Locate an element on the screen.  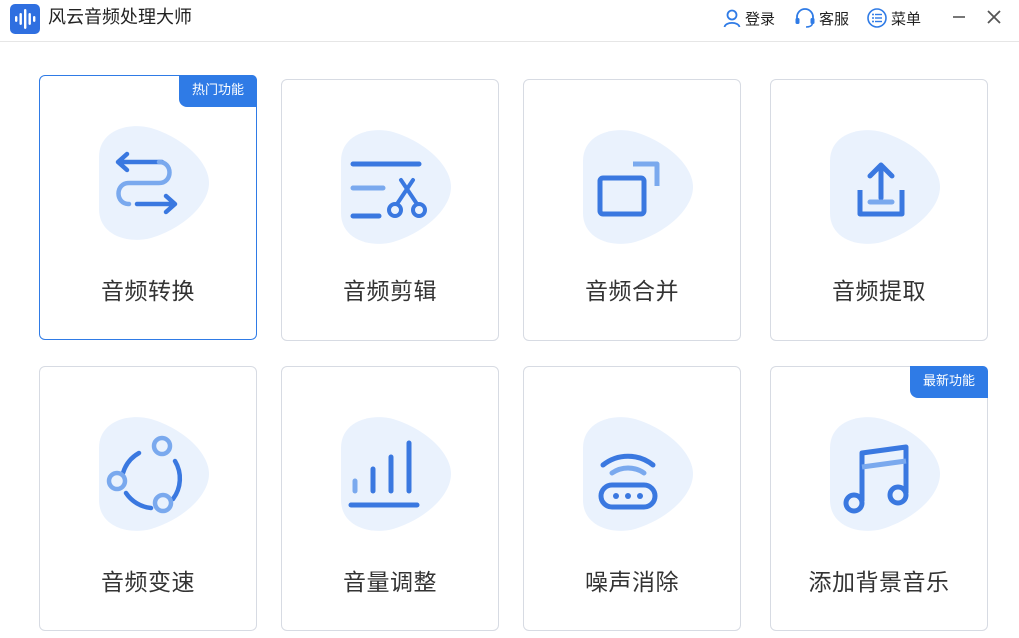
app-logo-icon is located at coordinates (25, 19).